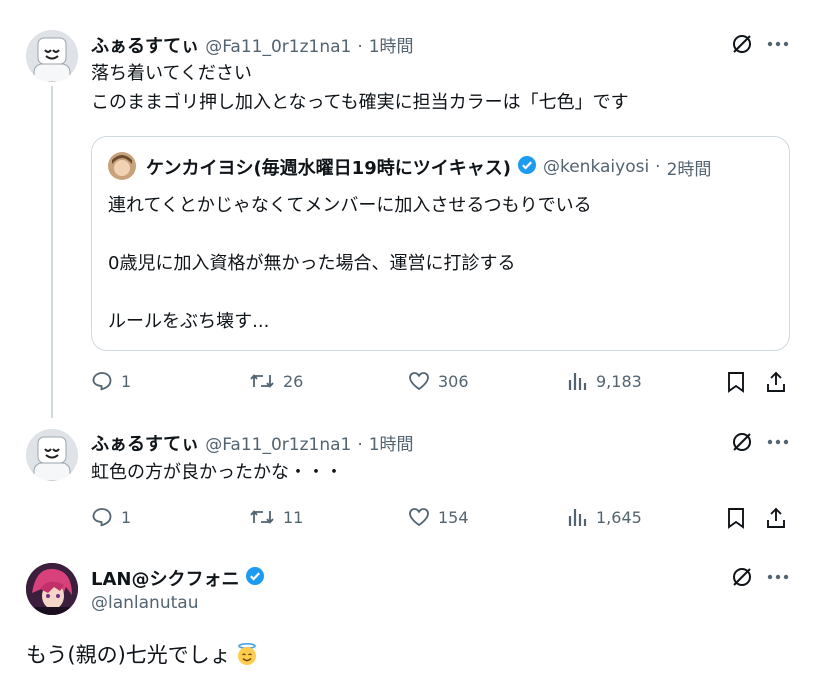 The image size is (823, 696). Describe the element at coordinates (217, 472) in the screenshot. I see `tweet-text: 虹色の方が良かったかな・・・` at that location.